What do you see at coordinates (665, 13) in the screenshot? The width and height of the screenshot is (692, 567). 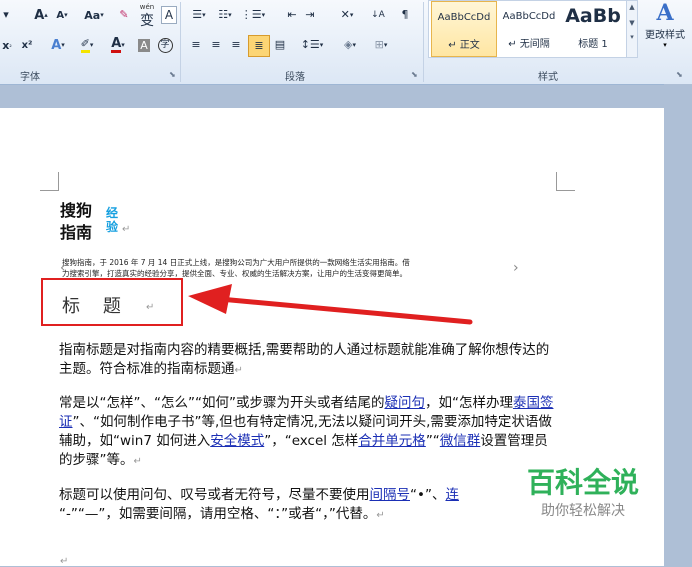 I see `change-styles-icon: A` at bounding box center [665, 13].